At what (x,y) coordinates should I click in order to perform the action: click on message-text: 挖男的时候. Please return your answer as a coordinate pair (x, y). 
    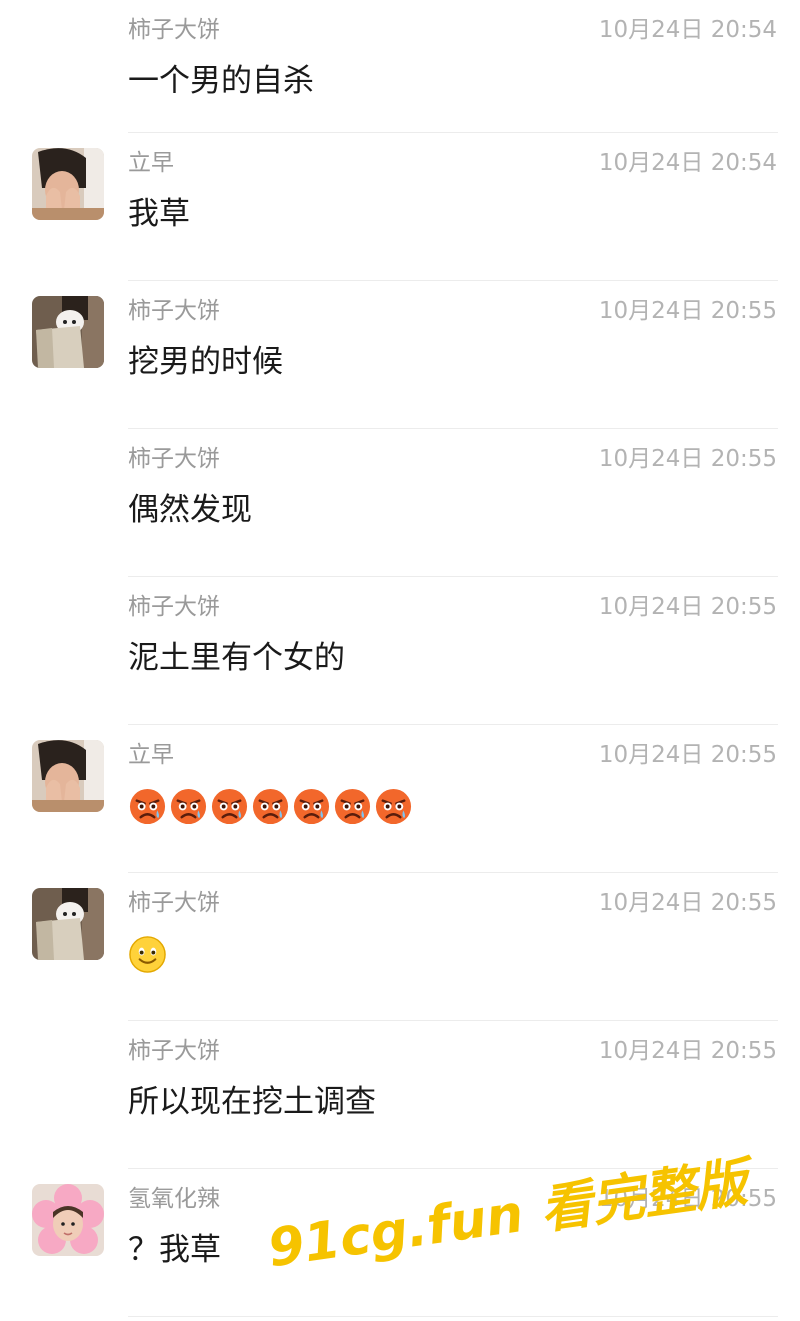
    Looking at the image, I should click on (205, 362).